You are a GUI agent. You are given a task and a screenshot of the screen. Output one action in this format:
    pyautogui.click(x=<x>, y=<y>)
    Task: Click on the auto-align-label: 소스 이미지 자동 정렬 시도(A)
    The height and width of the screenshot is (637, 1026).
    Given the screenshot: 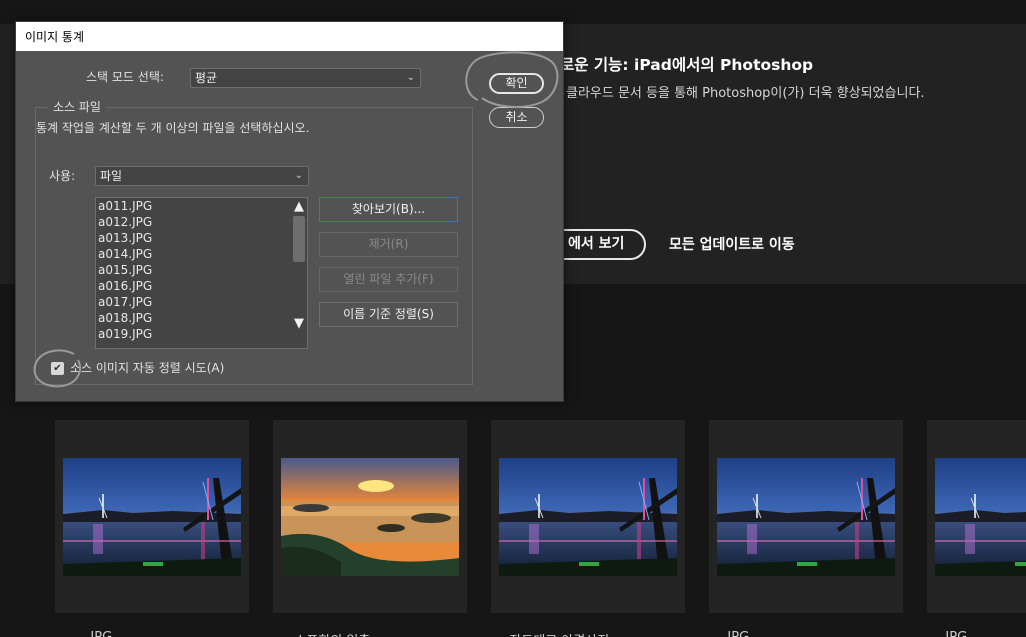 What is the action you would take?
    pyautogui.click(x=147, y=368)
    